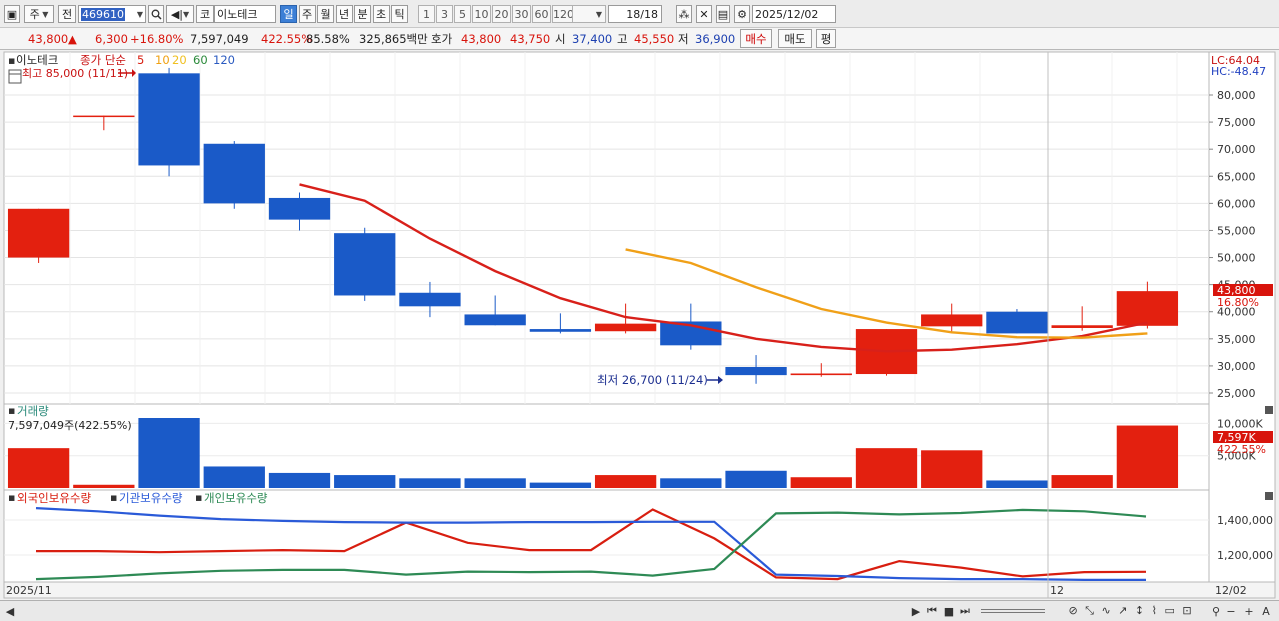  I want to click on low-price: 36,900, so click(715, 39).